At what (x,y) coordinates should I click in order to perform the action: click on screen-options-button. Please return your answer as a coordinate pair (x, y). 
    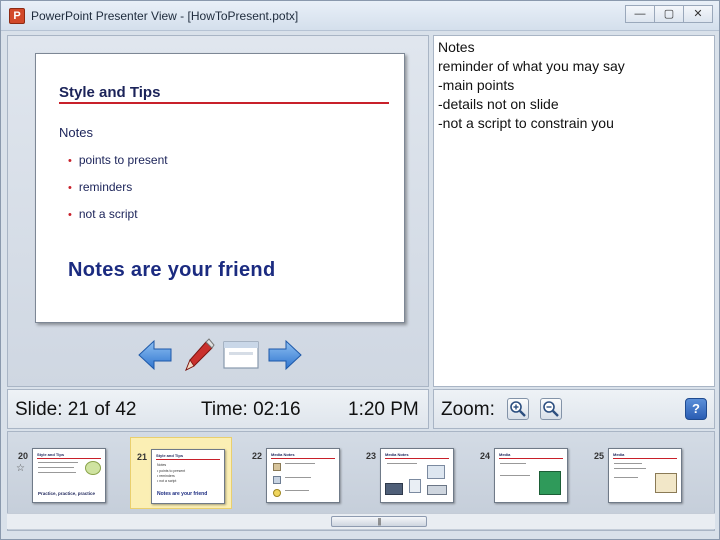
    Looking at the image, I should click on (241, 355).